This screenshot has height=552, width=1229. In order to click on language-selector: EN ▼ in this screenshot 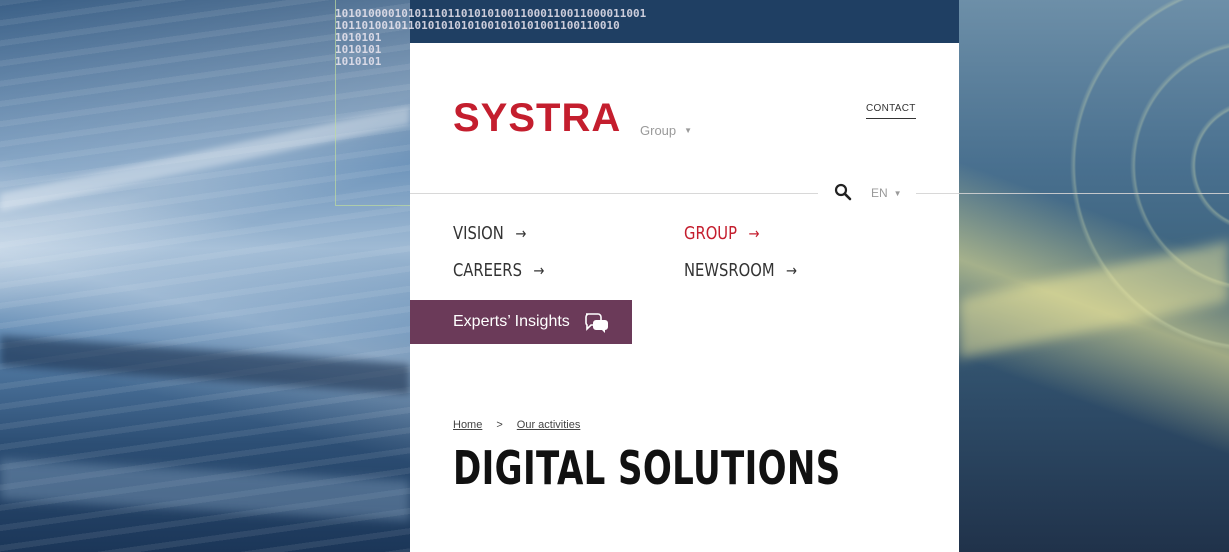, I will do `click(886, 193)`.